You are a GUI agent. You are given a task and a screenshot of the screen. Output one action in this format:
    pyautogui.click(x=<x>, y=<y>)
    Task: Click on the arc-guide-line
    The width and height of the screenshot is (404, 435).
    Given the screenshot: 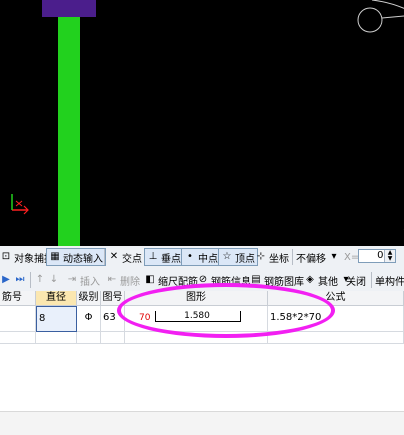 What is the action you would take?
    pyautogui.click(x=380, y=115)
    